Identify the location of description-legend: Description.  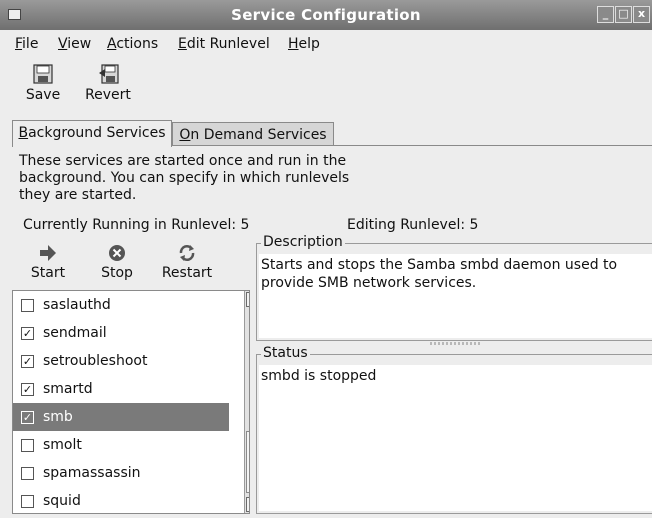
(303, 242).